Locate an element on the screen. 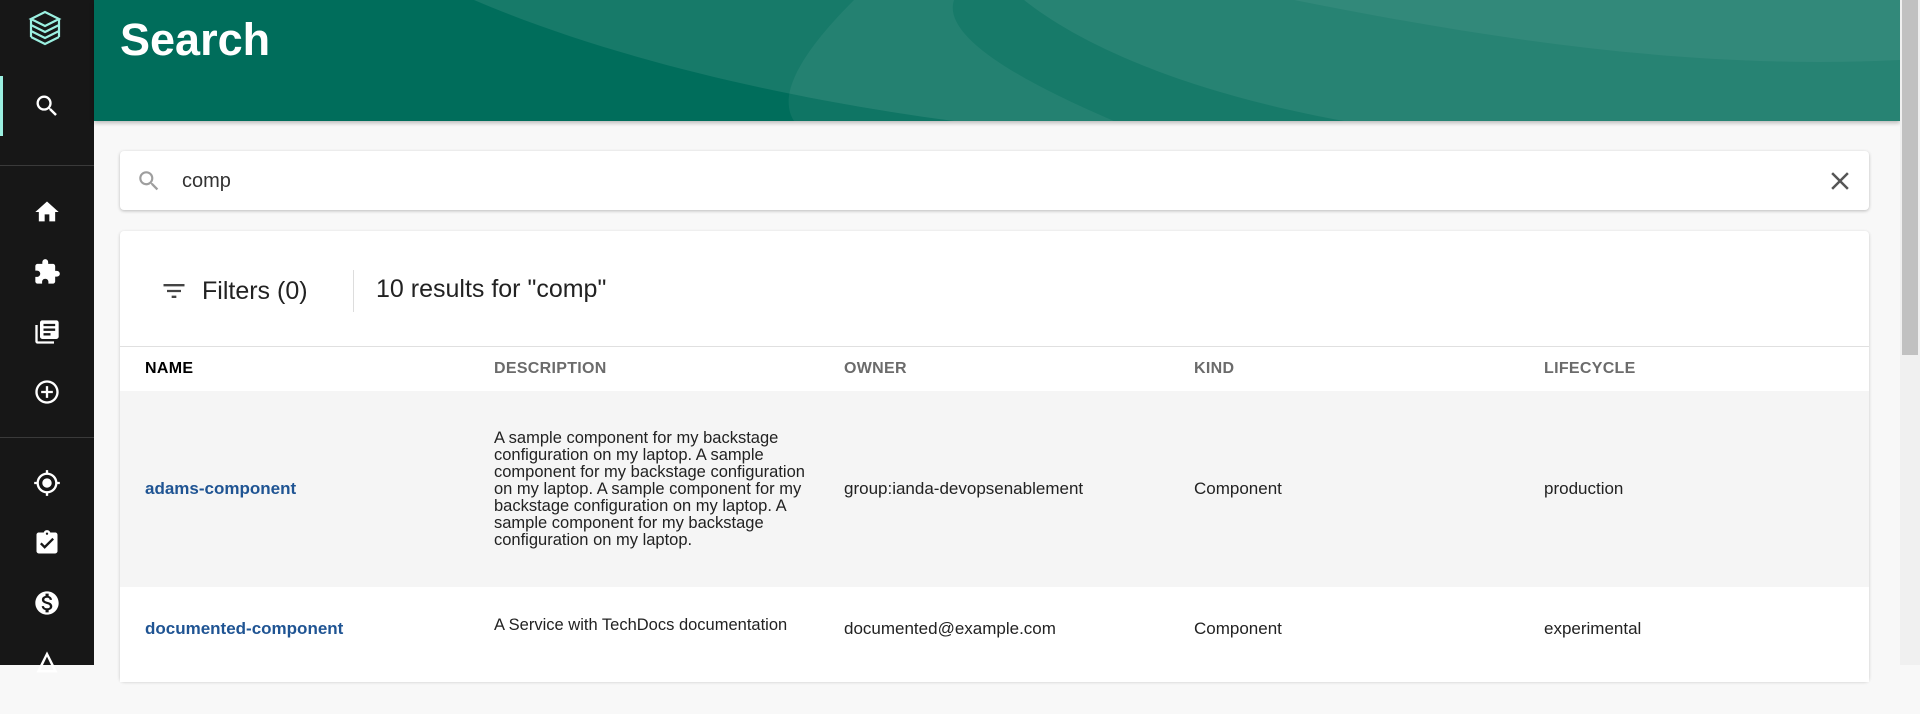  search-input is located at coordinates (982, 181).